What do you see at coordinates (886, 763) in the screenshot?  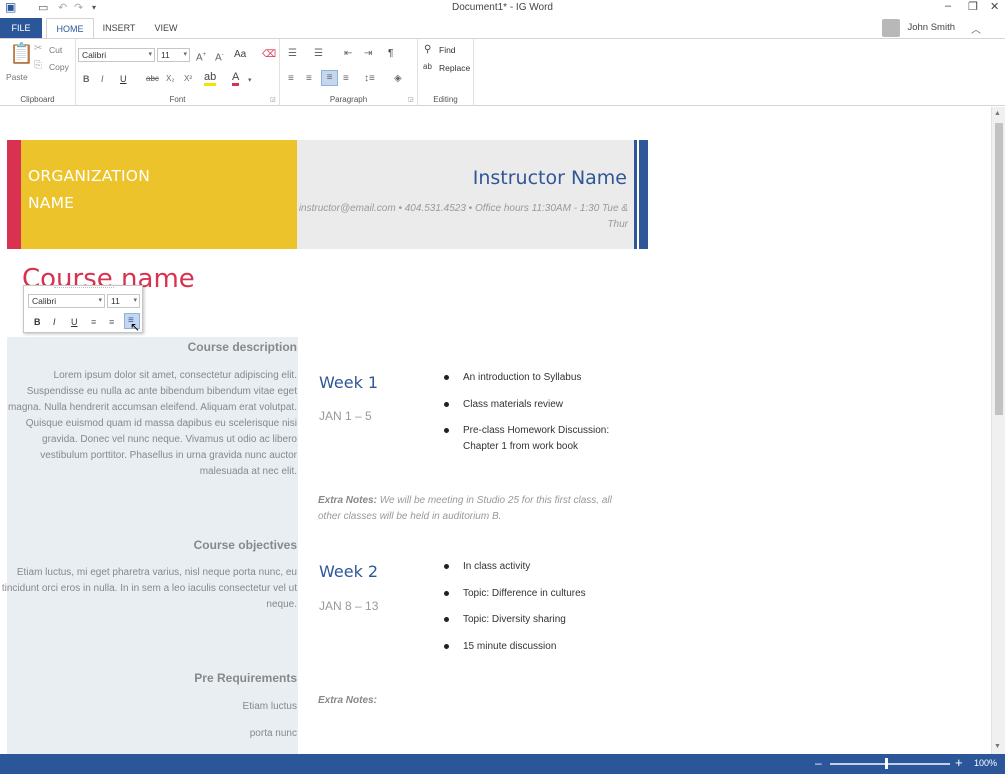 I see `zoom-slider-thumb` at bounding box center [886, 763].